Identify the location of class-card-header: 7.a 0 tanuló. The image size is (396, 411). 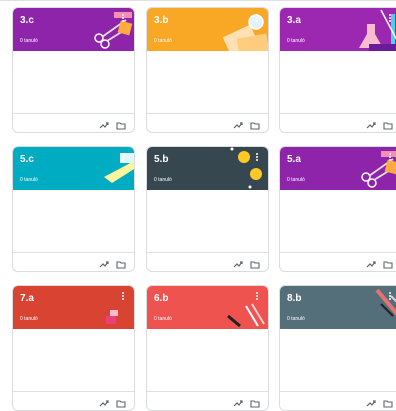
(73, 307).